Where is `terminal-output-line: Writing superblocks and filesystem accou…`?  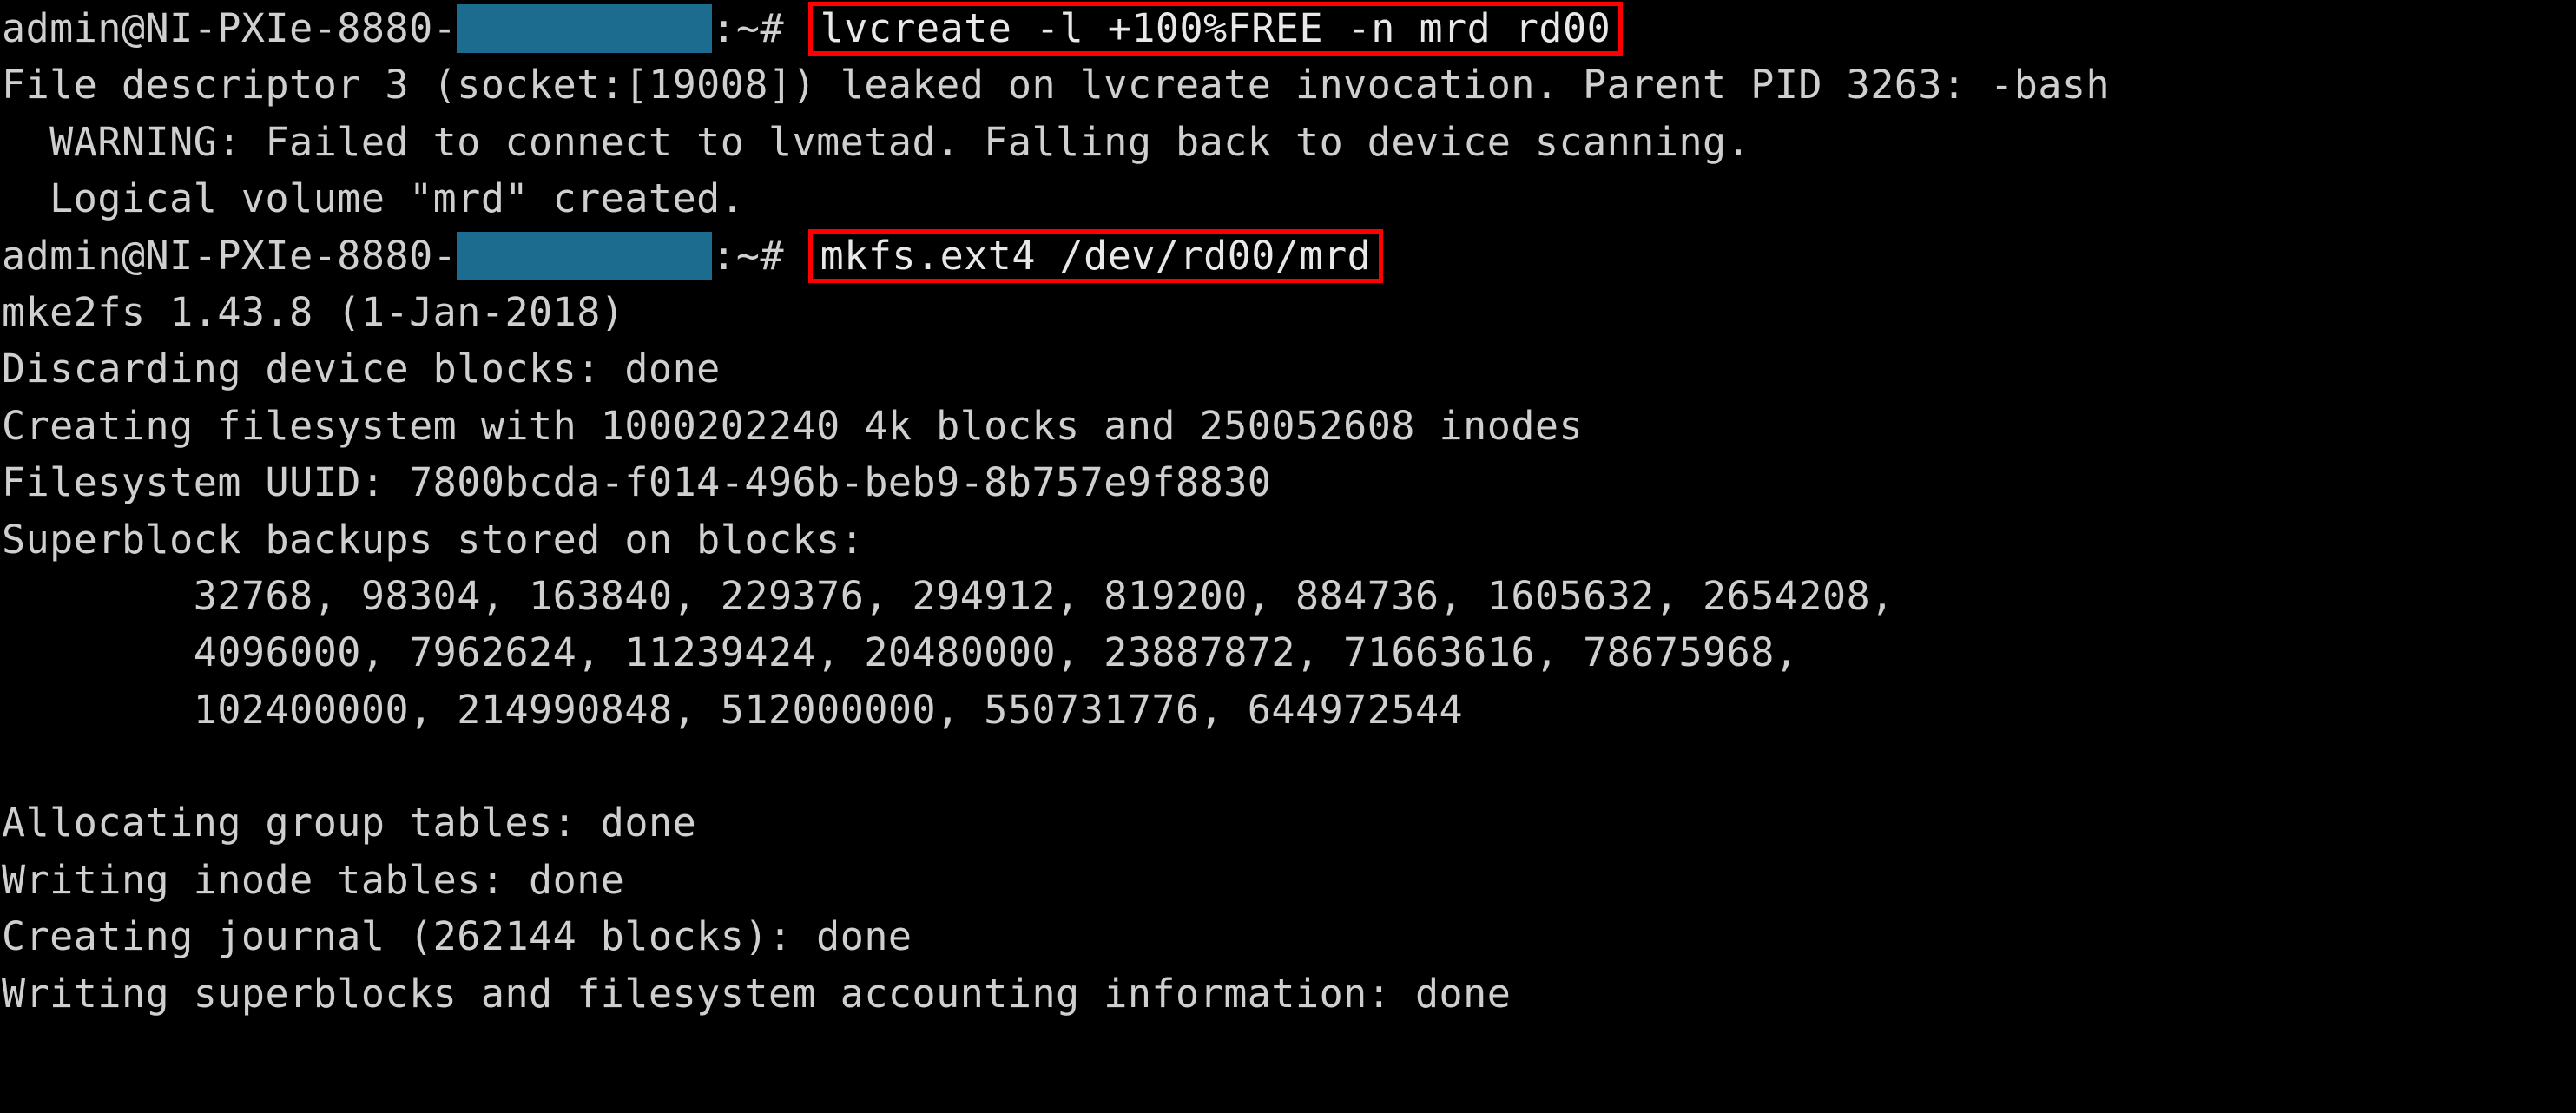 terminal-output-line: Writing superblocks and filesystem accou… is located at coordinates (1288, 993).